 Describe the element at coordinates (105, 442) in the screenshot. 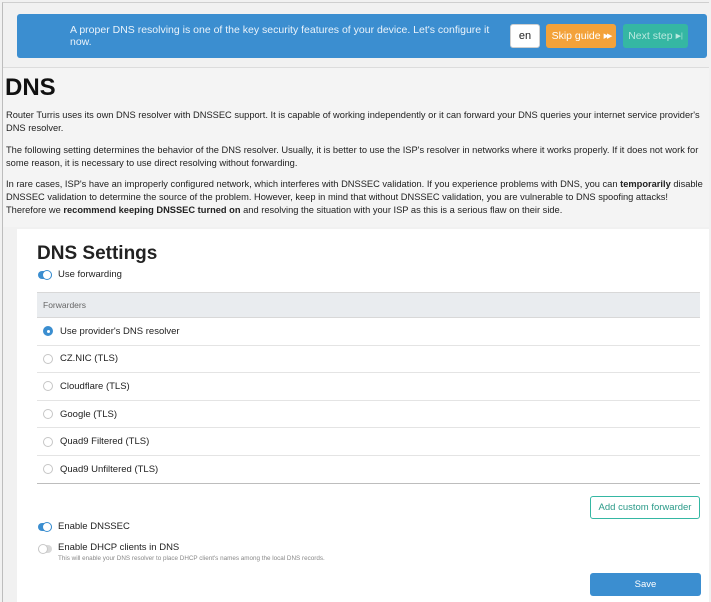

I see `forwarder-label: Quad9 Filtered (TLS)` at that location.